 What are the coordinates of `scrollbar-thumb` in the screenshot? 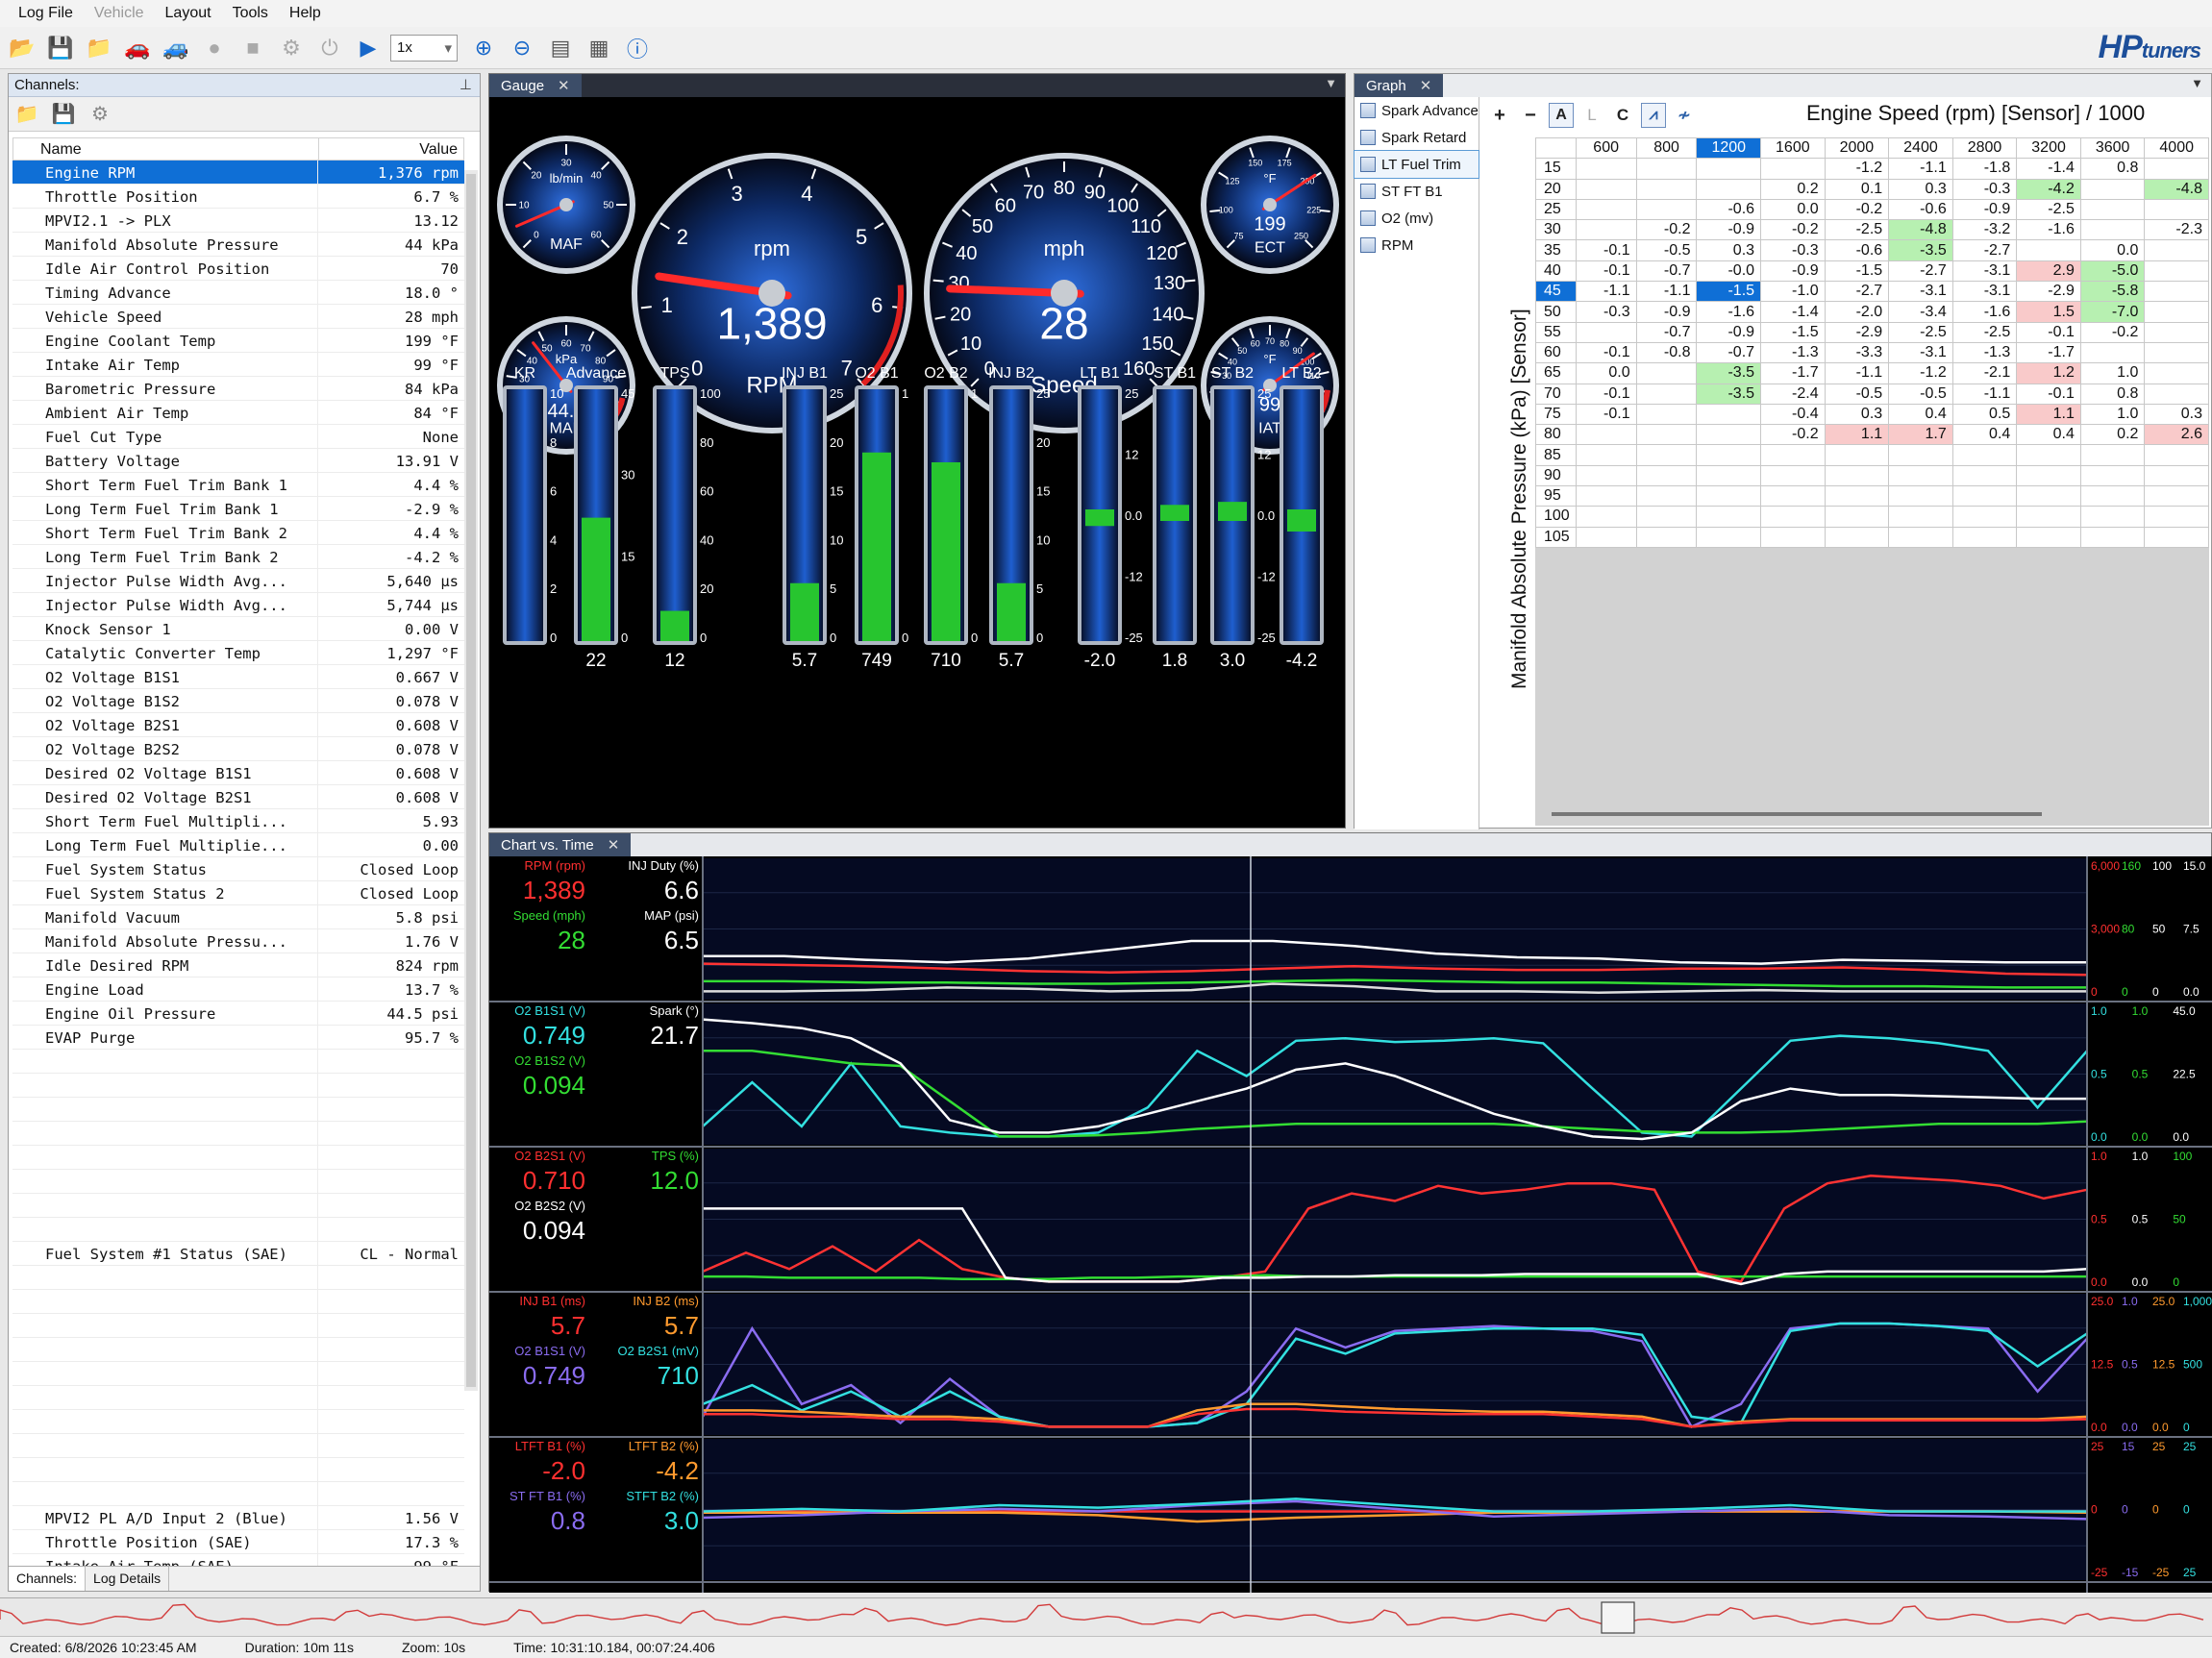 It's located at (471, 780).